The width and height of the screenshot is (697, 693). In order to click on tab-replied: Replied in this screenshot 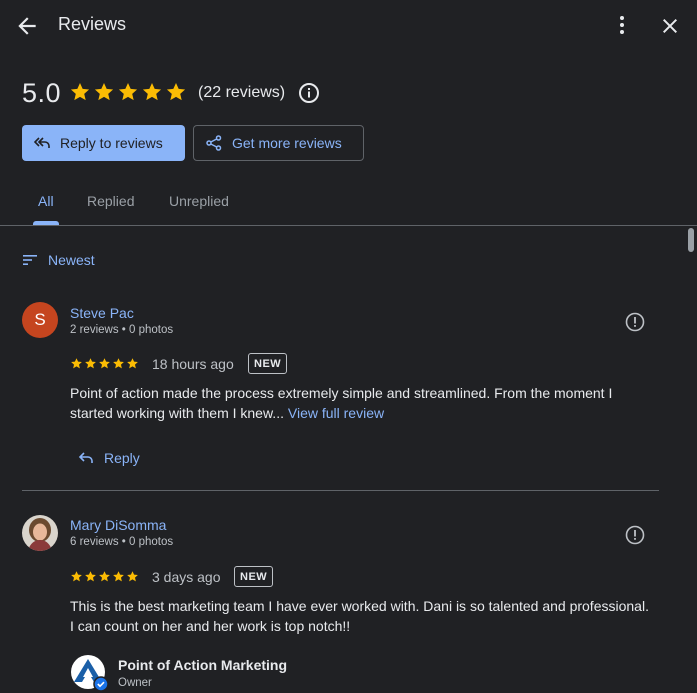, I will do `click(110, 201)`.